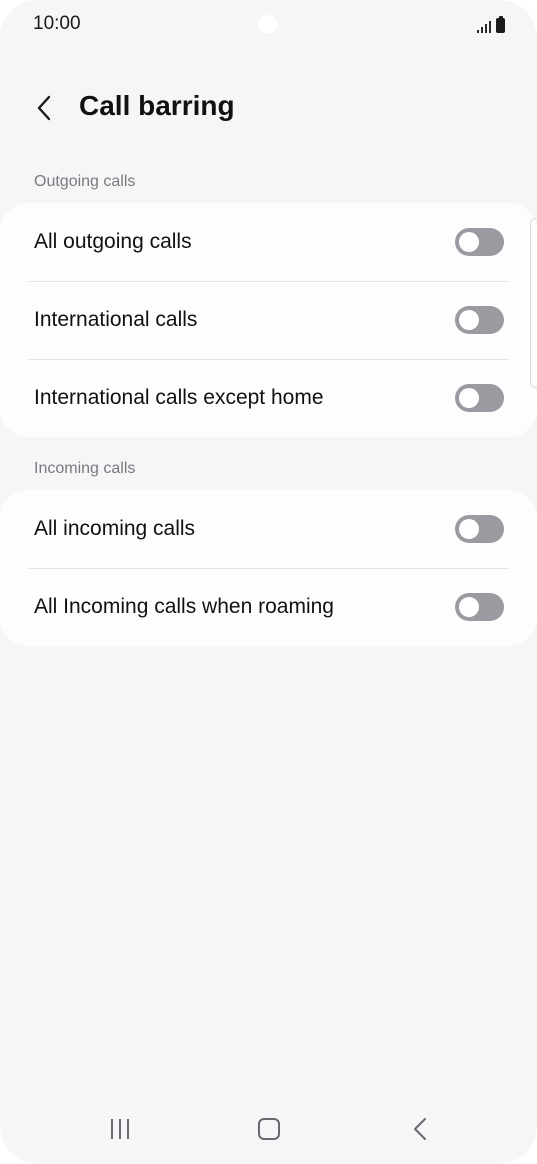 This screenshot has height=1164, width=537. I want to click on setting-row-incoming-roaming: All Incoming calls when roaming, so click(268, 607).